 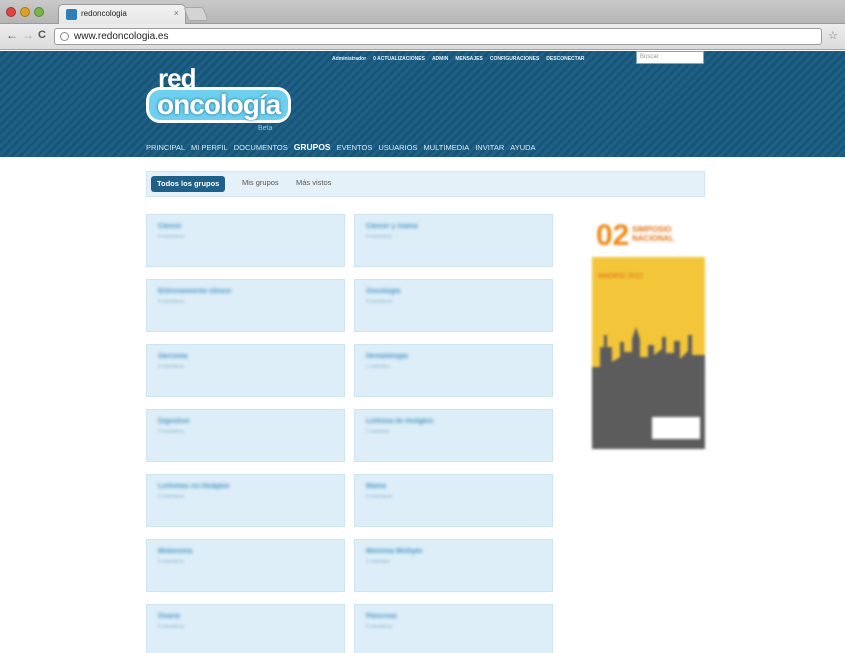 What do you see at coordinates (440, 59) in the screenshot?
I see `topbar-admin: ADMIN` at bounding box center [440, 59].